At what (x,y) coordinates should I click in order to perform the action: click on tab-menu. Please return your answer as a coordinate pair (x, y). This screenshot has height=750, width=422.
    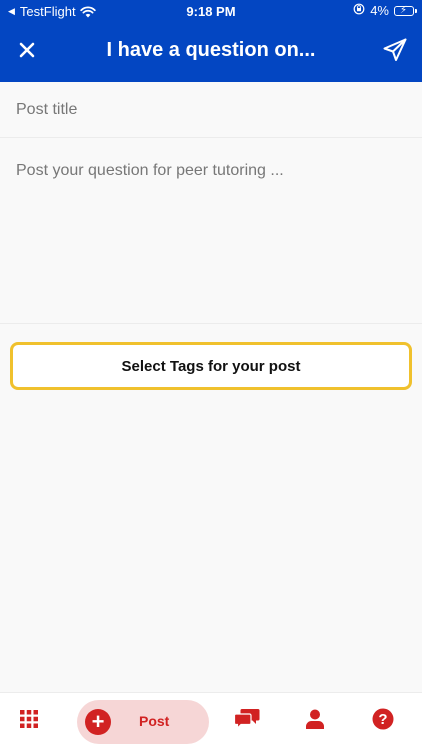
    Looking at the image, I should click on (29, 721).